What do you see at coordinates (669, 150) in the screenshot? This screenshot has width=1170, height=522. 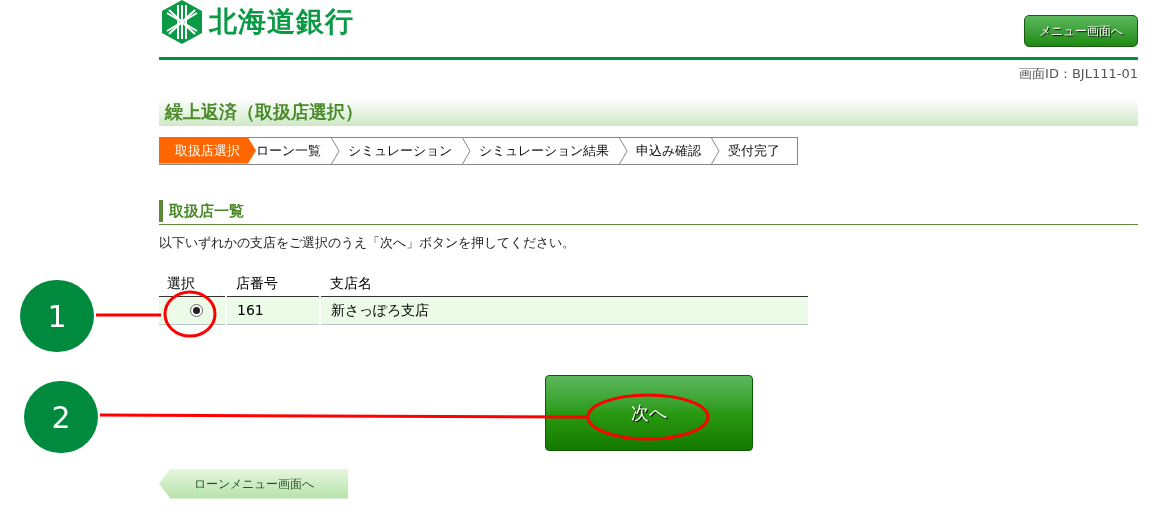 I see `progress-step: 申込み確認` at bounding box center [669, 150].